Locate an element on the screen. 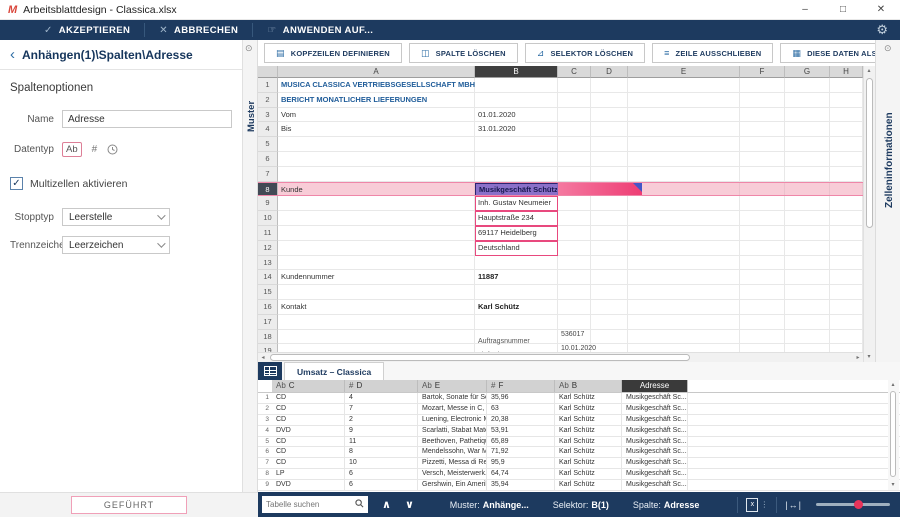  cell-A17 is located at coordinates (376, 322).